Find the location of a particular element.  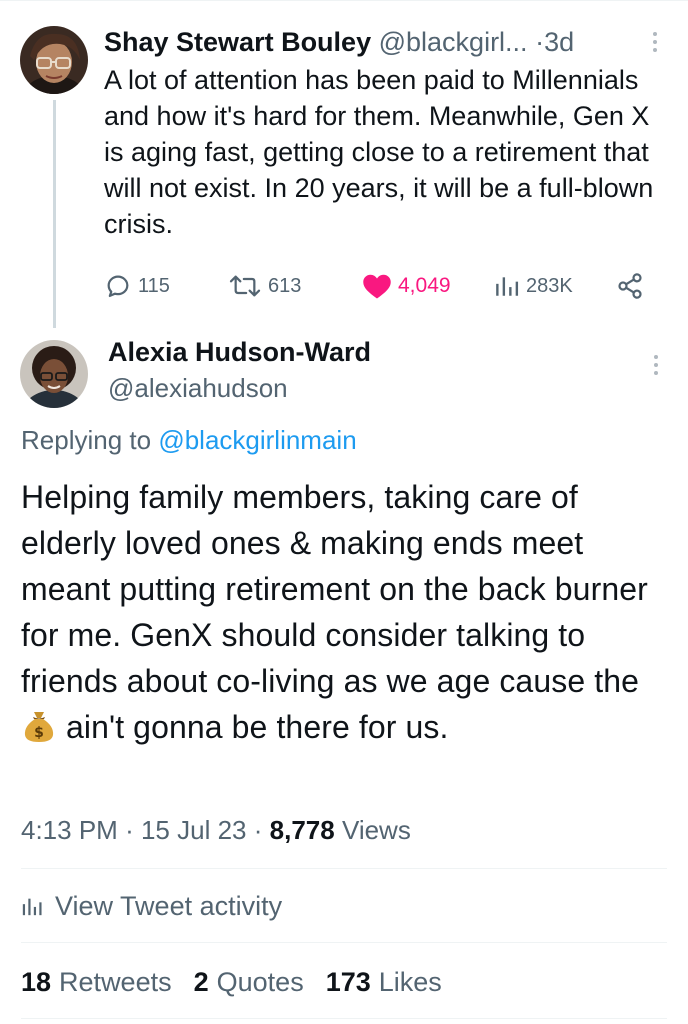

engagement-counts: 18 Retweets 2 Quotes 173 Likes is located at coordinates (242, 982).